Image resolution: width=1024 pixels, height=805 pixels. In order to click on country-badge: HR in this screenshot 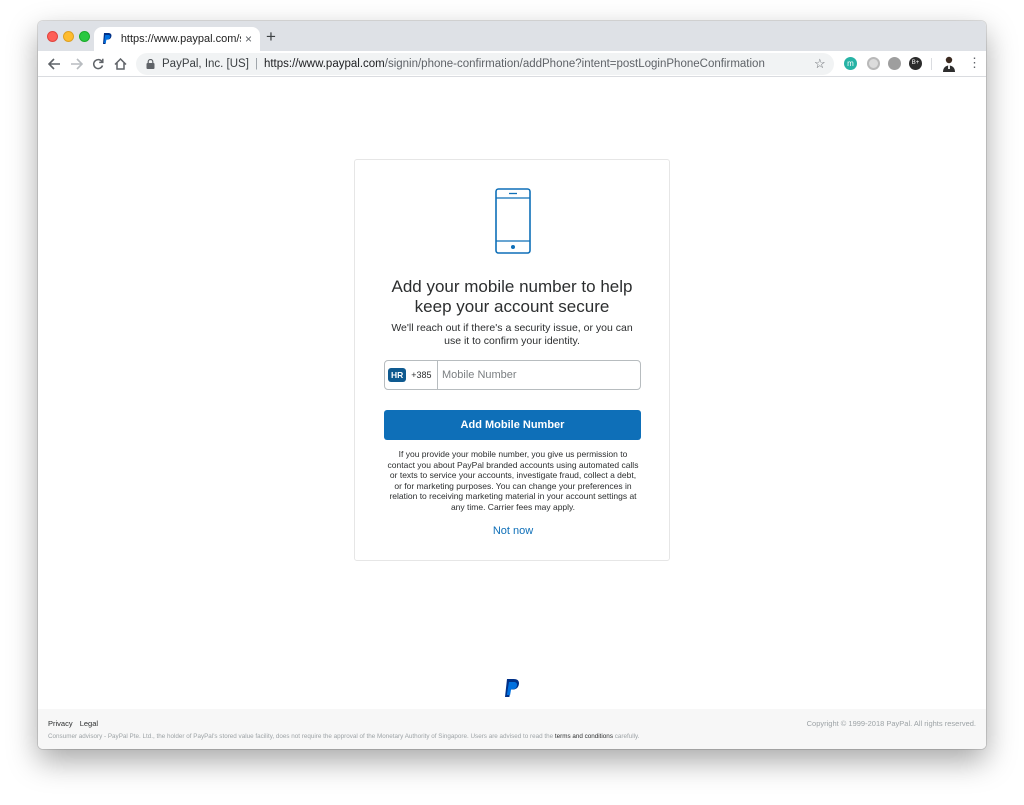, I will do `click(397, 375)`.